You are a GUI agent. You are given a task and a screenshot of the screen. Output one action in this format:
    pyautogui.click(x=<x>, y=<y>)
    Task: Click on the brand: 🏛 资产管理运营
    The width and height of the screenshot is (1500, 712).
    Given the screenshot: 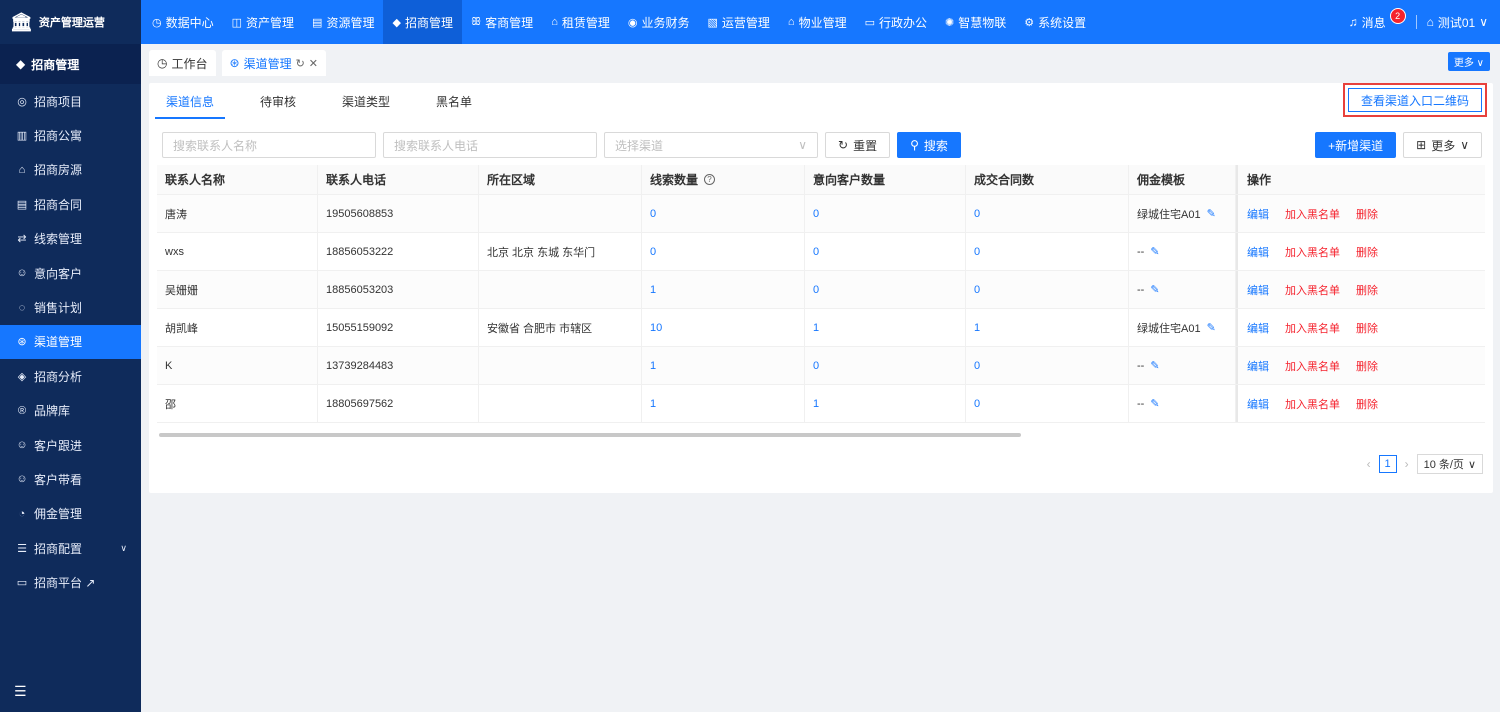 What is the action you would take?
    pyautogui.click(x=70, y=22)
    